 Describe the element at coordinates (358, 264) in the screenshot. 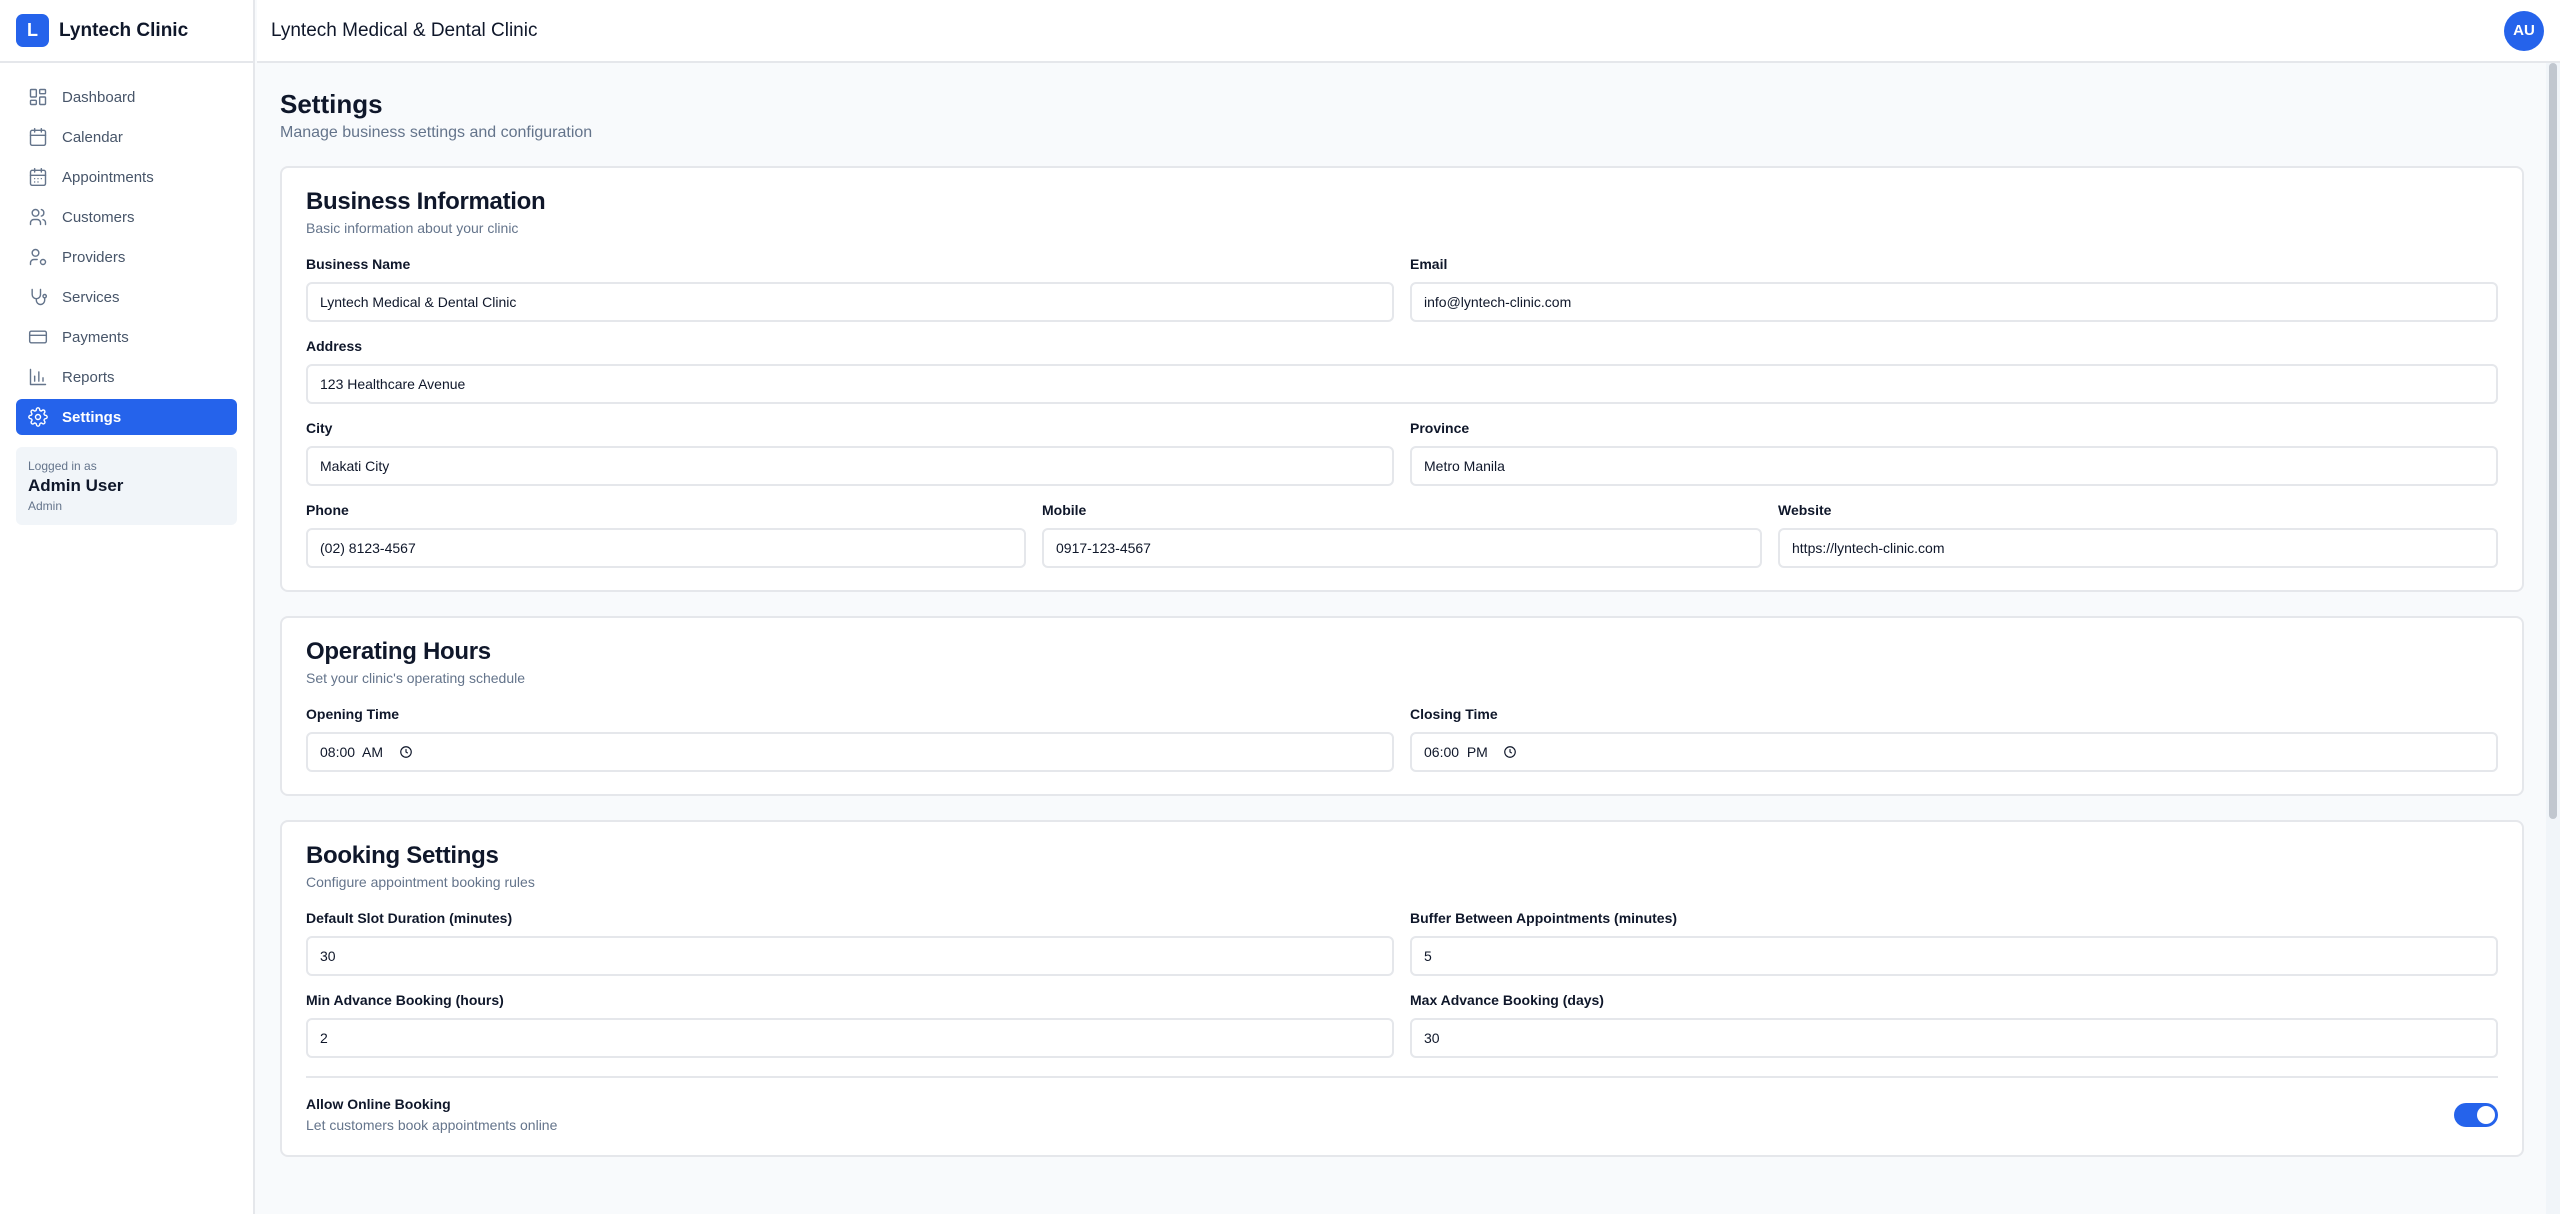

I see `business-name-label: Business Name` at that location.